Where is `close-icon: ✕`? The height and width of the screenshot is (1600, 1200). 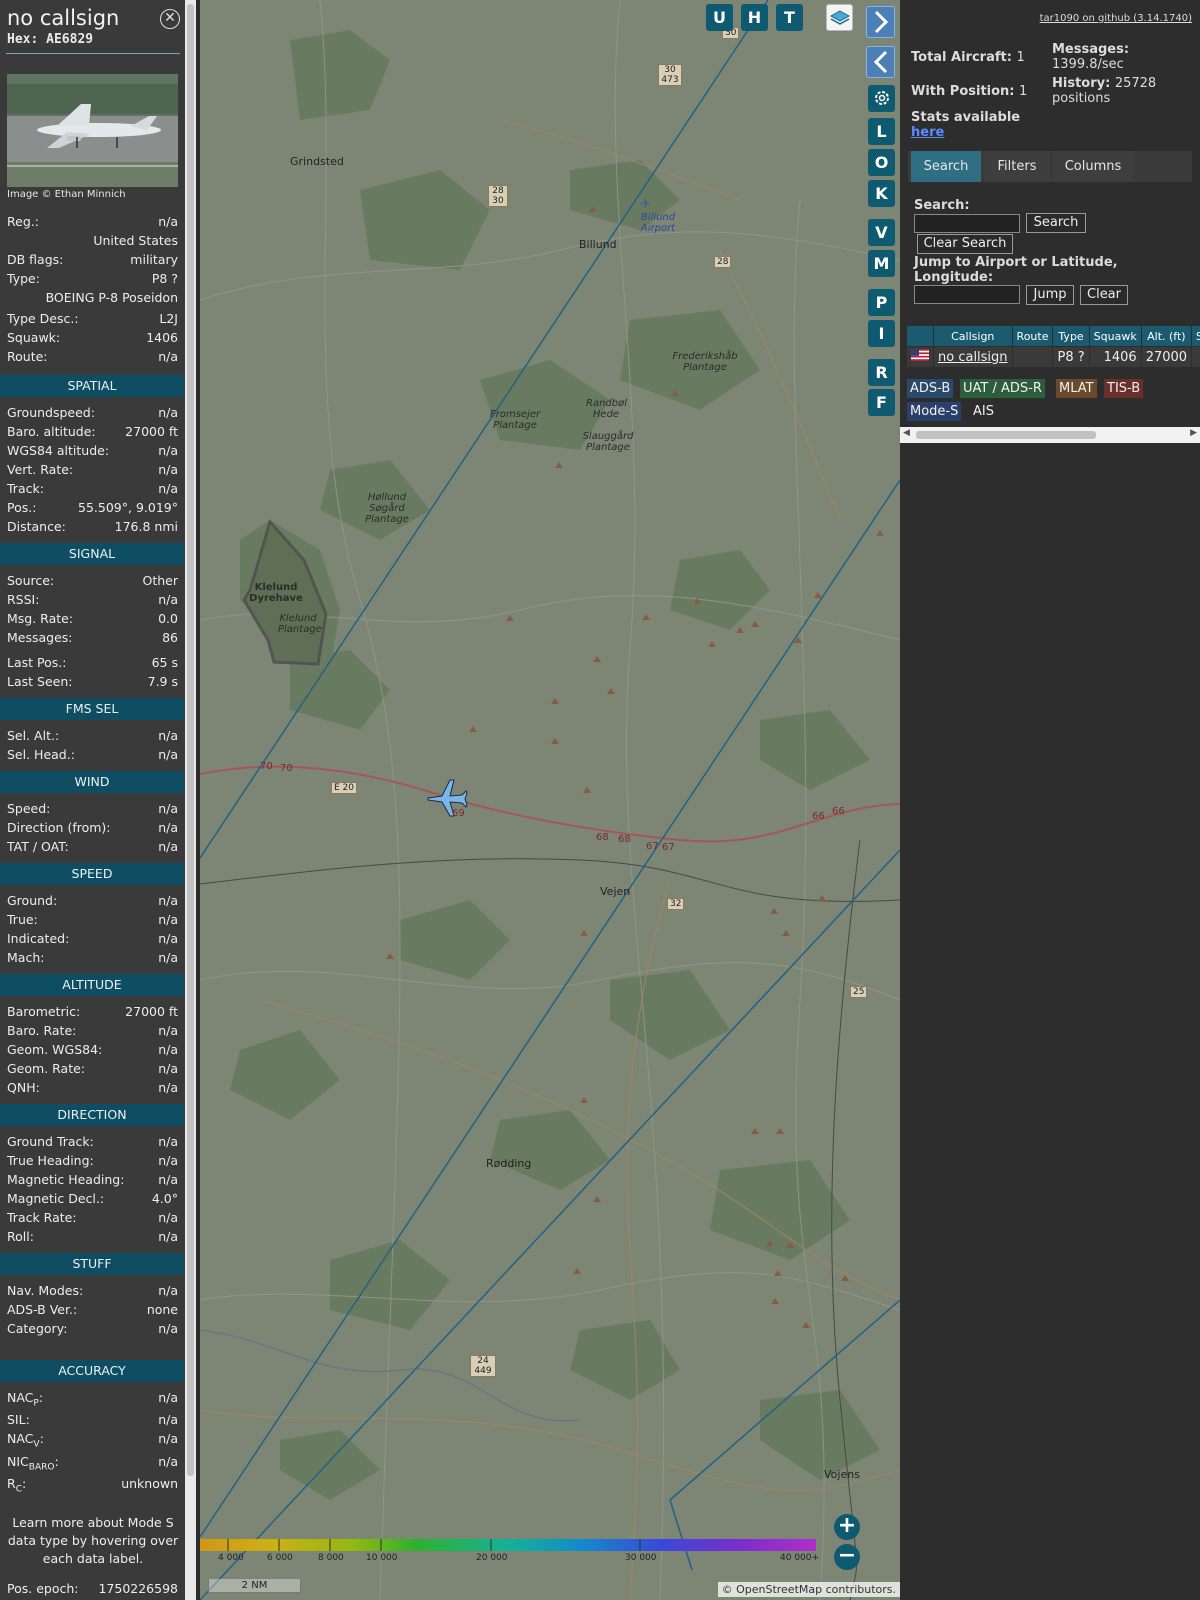
close-icon: ✕ is located at coordinates (170, 19).